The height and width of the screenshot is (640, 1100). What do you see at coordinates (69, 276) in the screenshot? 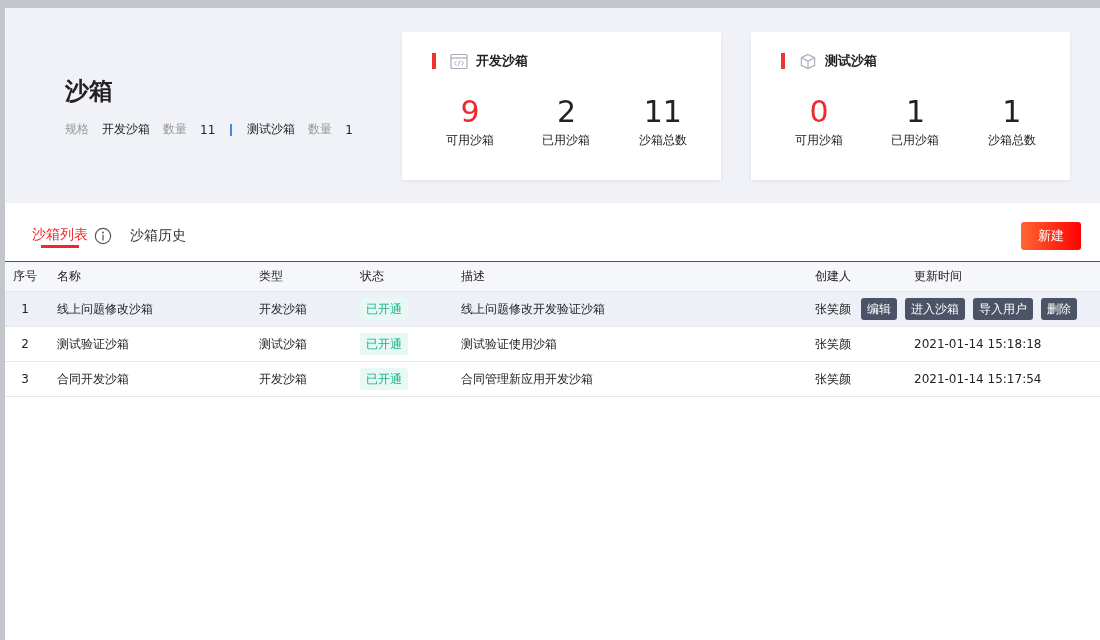
I see `column-header: 名称` at bounding box center [69, 276].